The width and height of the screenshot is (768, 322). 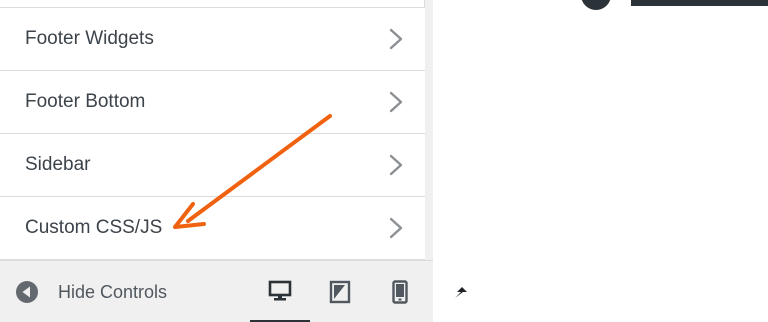 What do you see at coordinates (212, 102) in the screenshot?
I see `menu-item-footer-bottom: Footer Bottom` at bounding box center [212, 102].